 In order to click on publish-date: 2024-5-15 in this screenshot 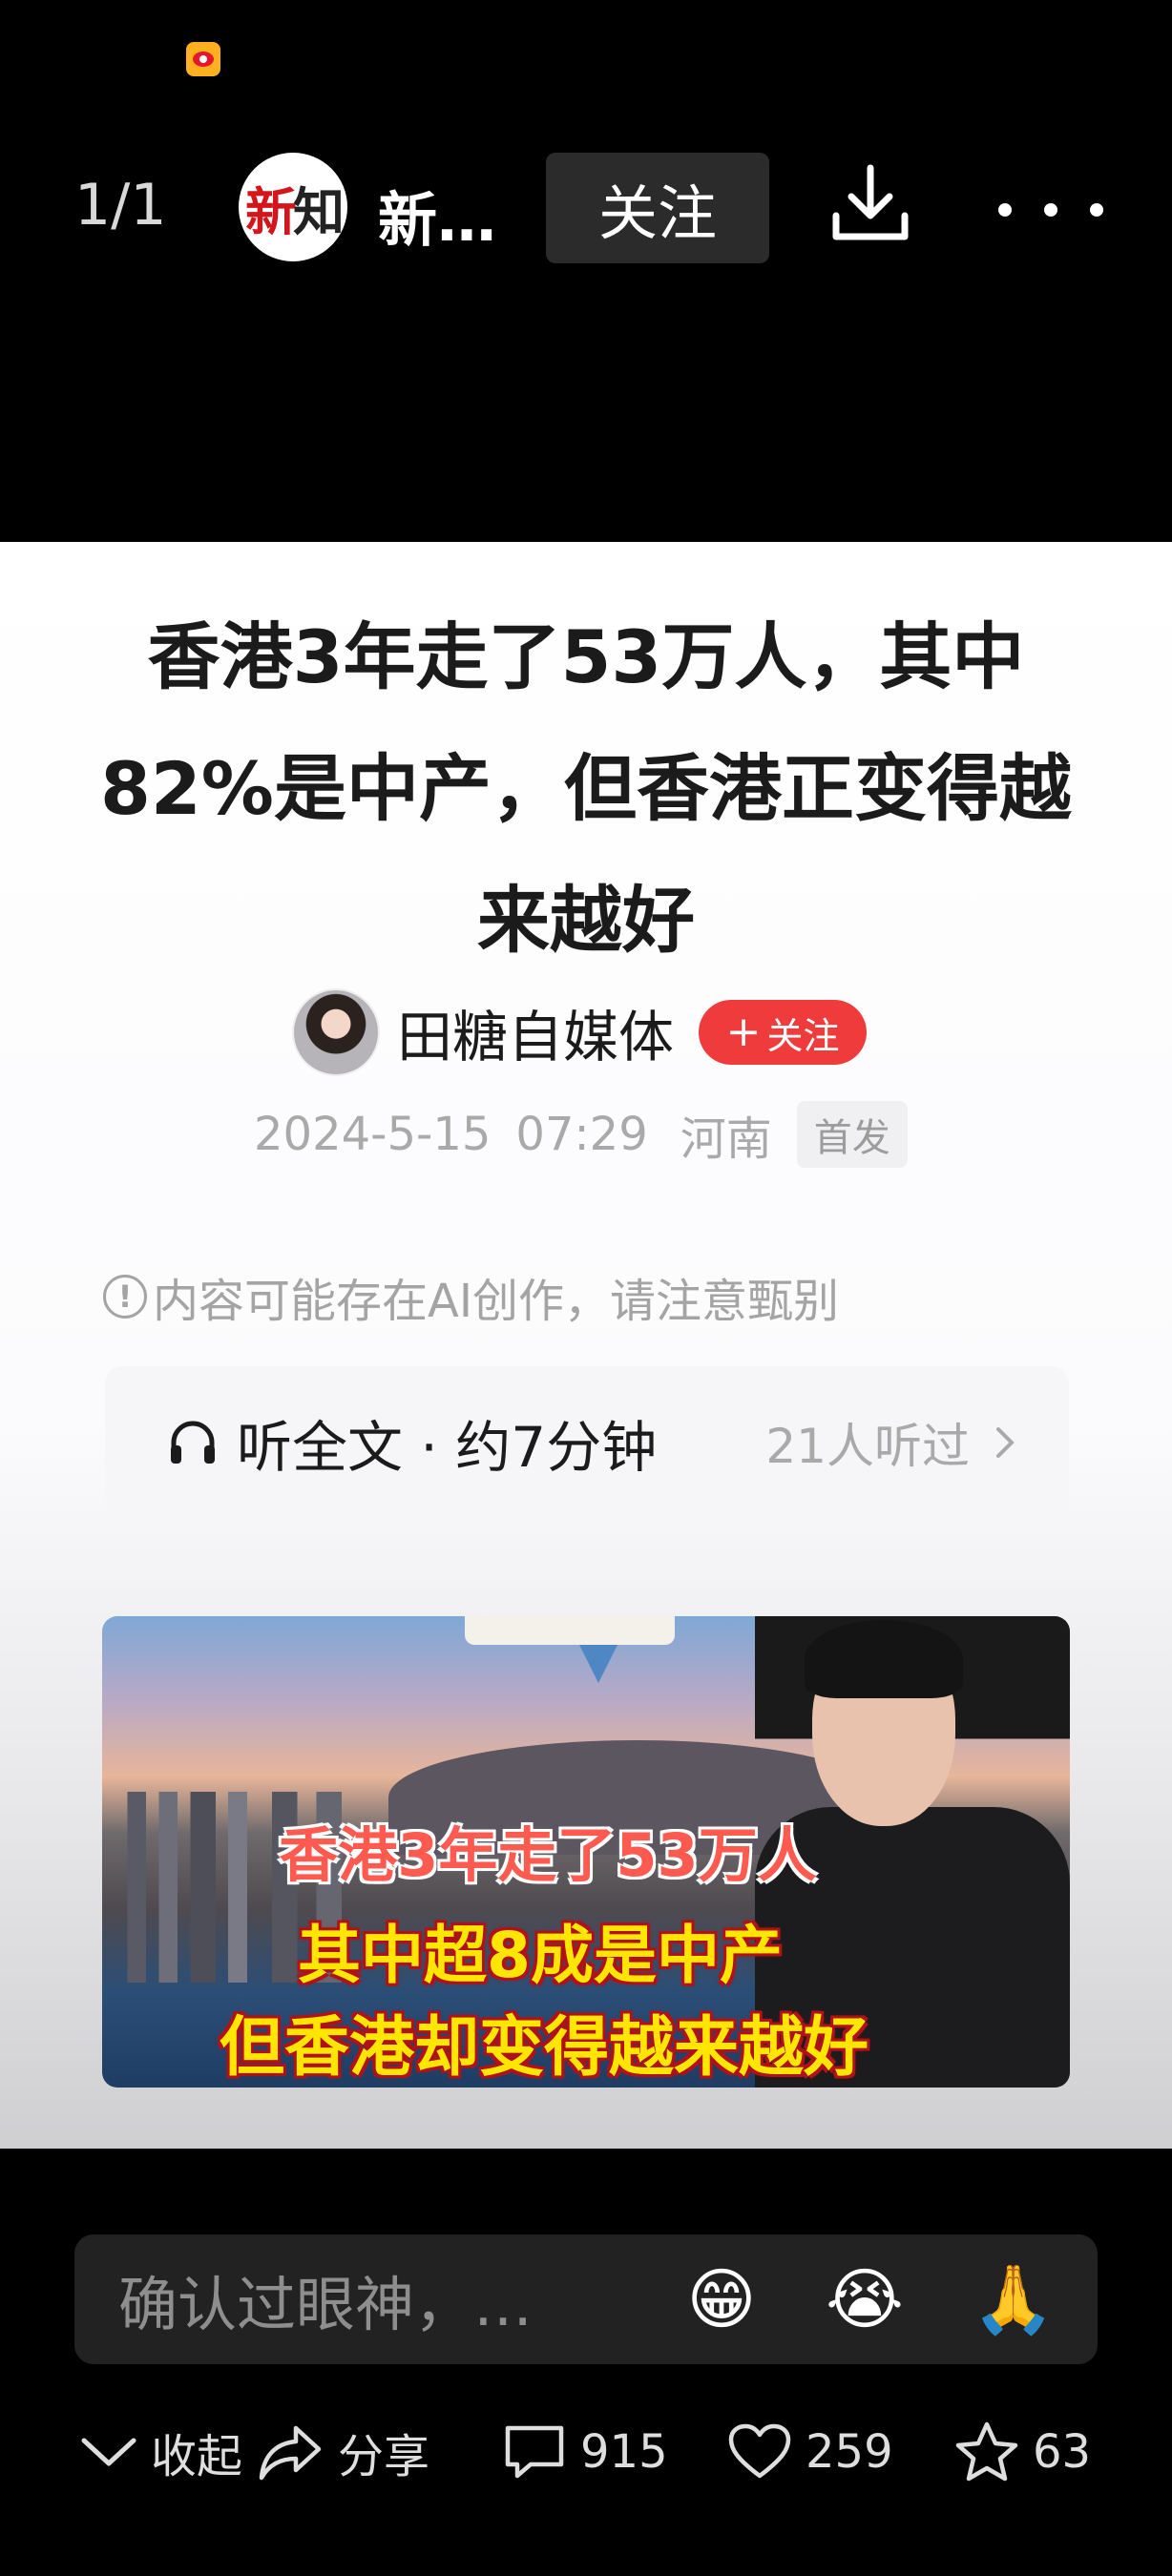, I will do `click(373, 1134)`.